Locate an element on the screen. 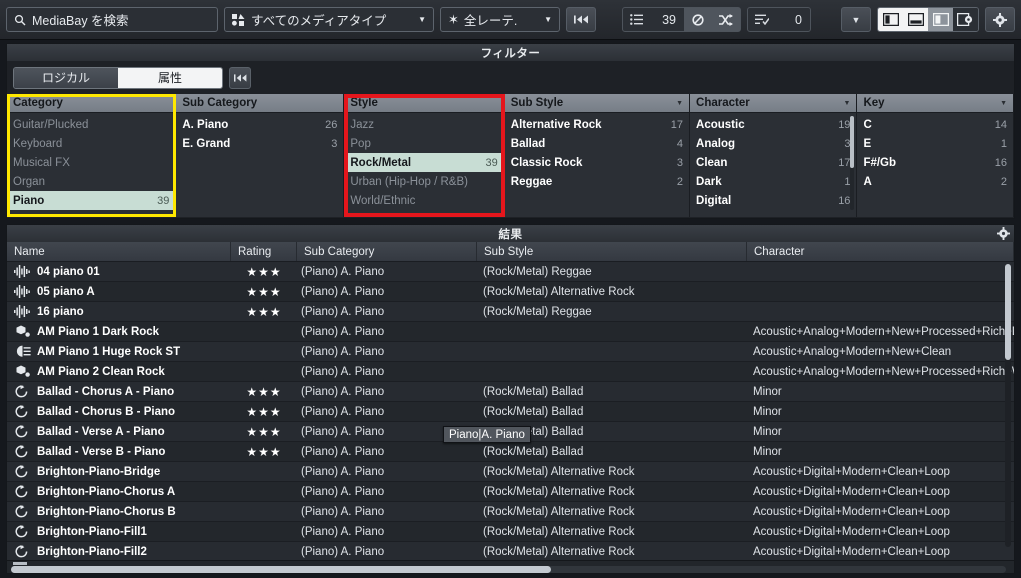 The height and width of the screenshot is (578, 1021). filter-item-count: 39 is located at coordinates (491, 162).